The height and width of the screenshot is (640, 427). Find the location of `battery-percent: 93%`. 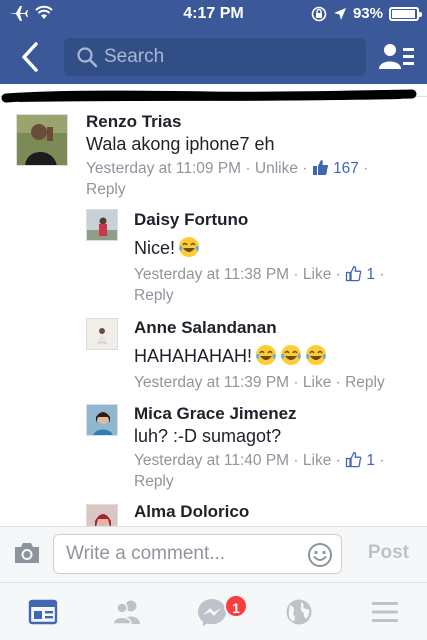

battery-percent: 93% is located at coordinates (367, 13).